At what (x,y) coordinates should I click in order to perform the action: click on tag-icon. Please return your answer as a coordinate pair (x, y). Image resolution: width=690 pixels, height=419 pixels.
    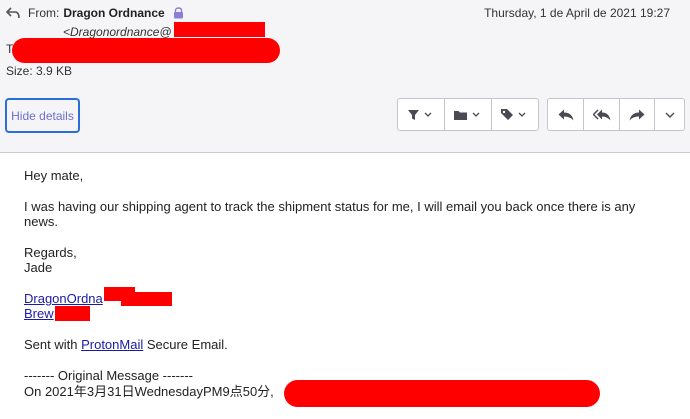
    Looking at the image, I should click on (513, 114).